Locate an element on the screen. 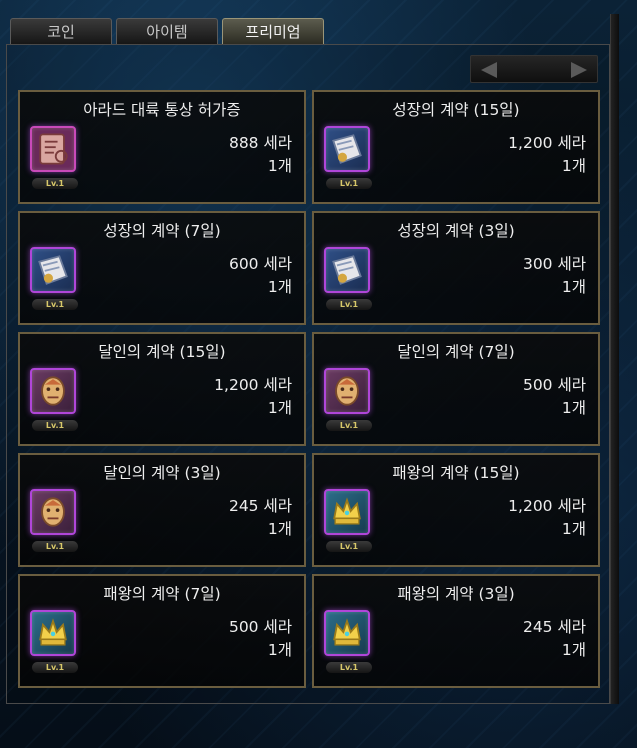  item-title: 달인의 계약 (3일) is located at coordinates (162, 473).